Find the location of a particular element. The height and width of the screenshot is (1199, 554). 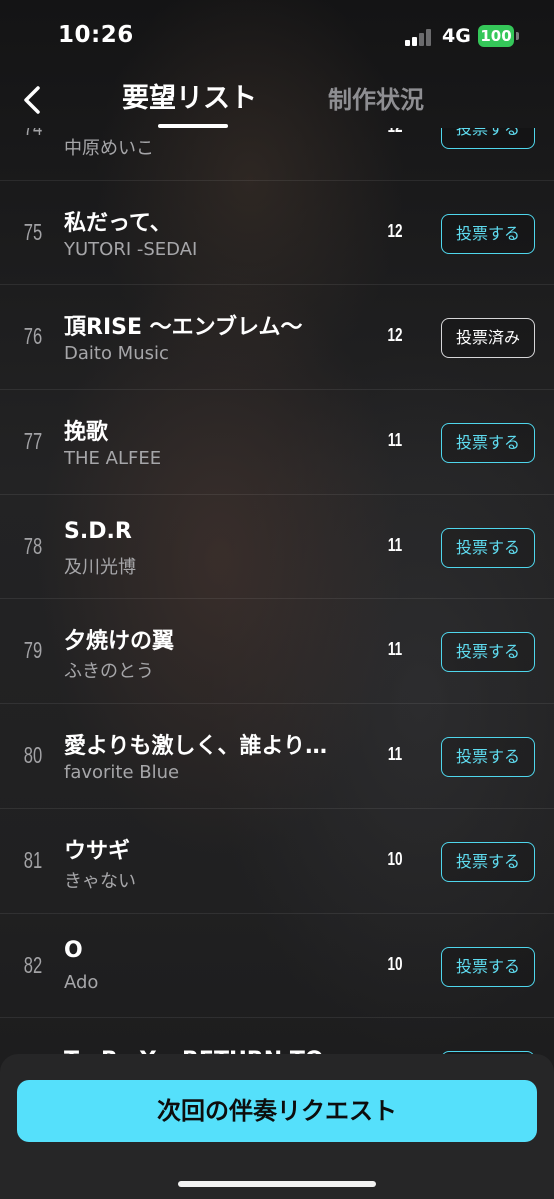

voted-button: 投票済み is located at coordinates (488, 338).